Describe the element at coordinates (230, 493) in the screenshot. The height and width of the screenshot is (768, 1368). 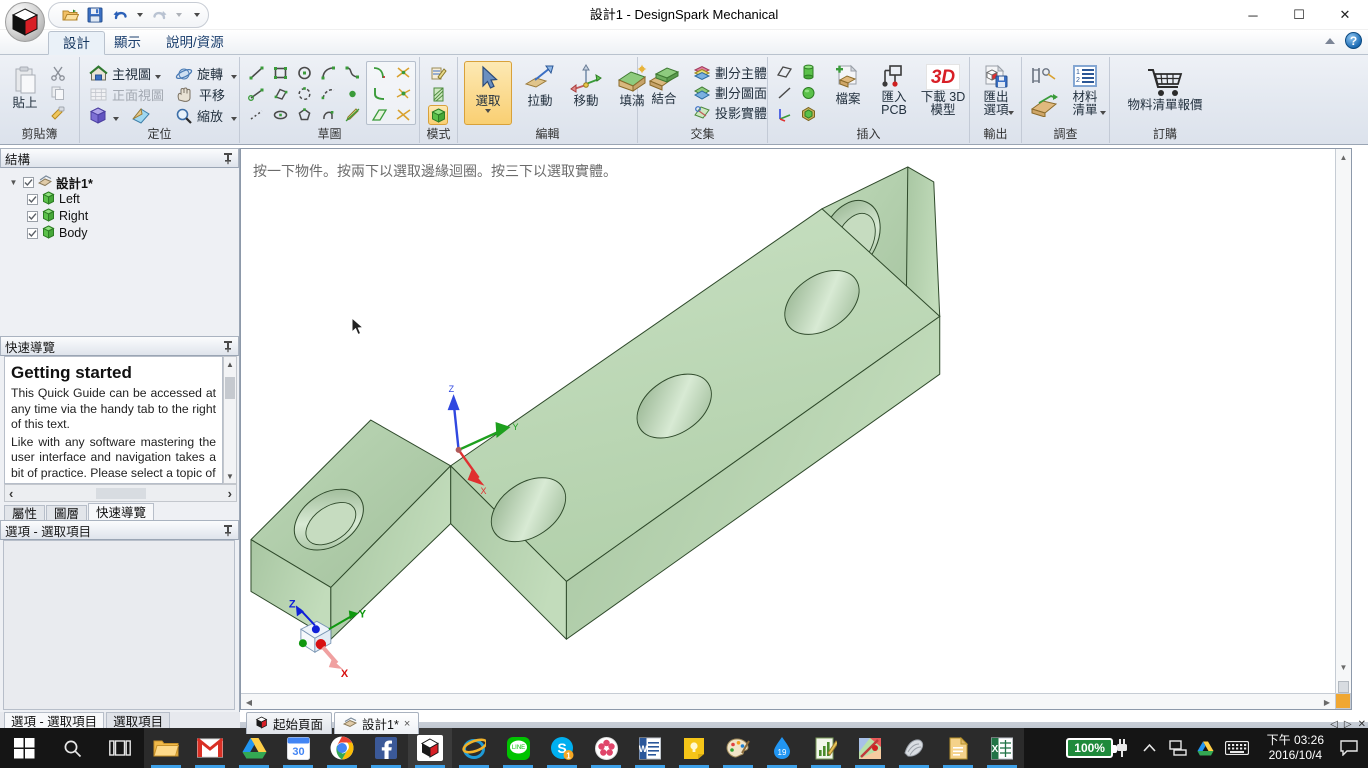
I see `quick-guide-next-button: ›` at that location.